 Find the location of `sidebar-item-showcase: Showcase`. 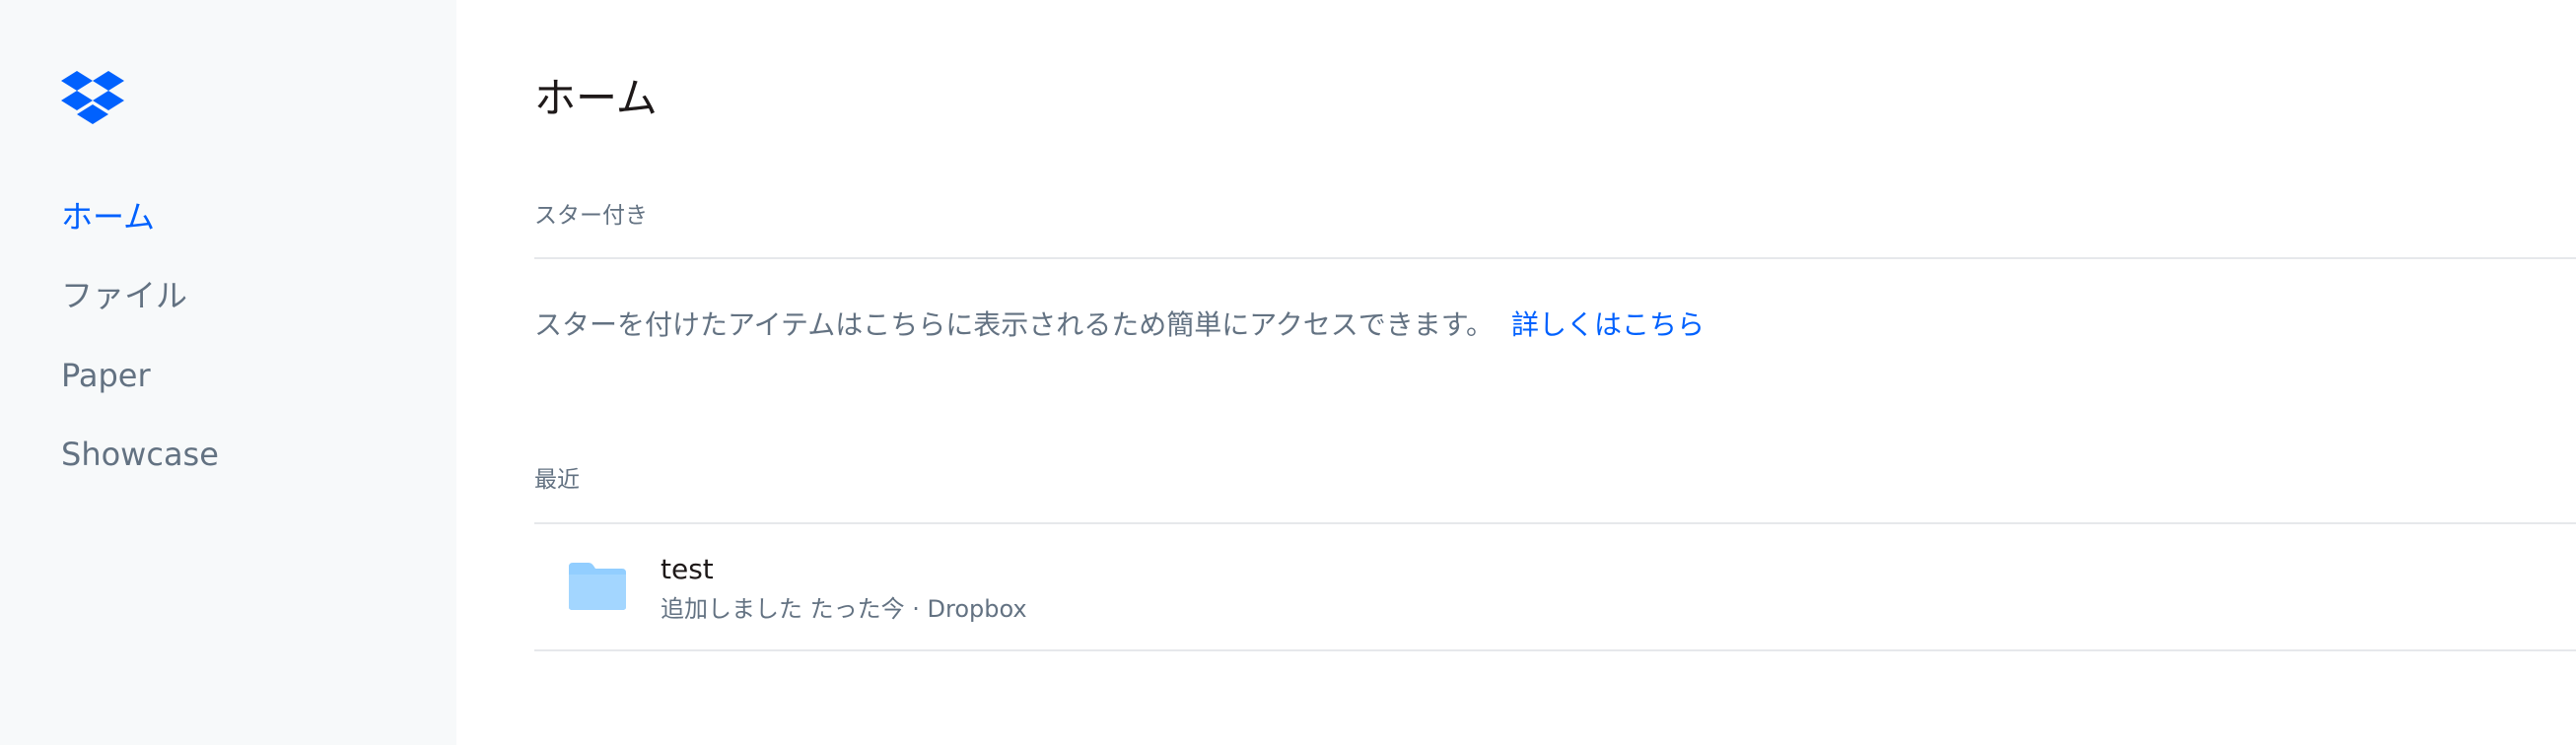

sidebar-item-showcase: Showcase is located at coordinates (140, 454).